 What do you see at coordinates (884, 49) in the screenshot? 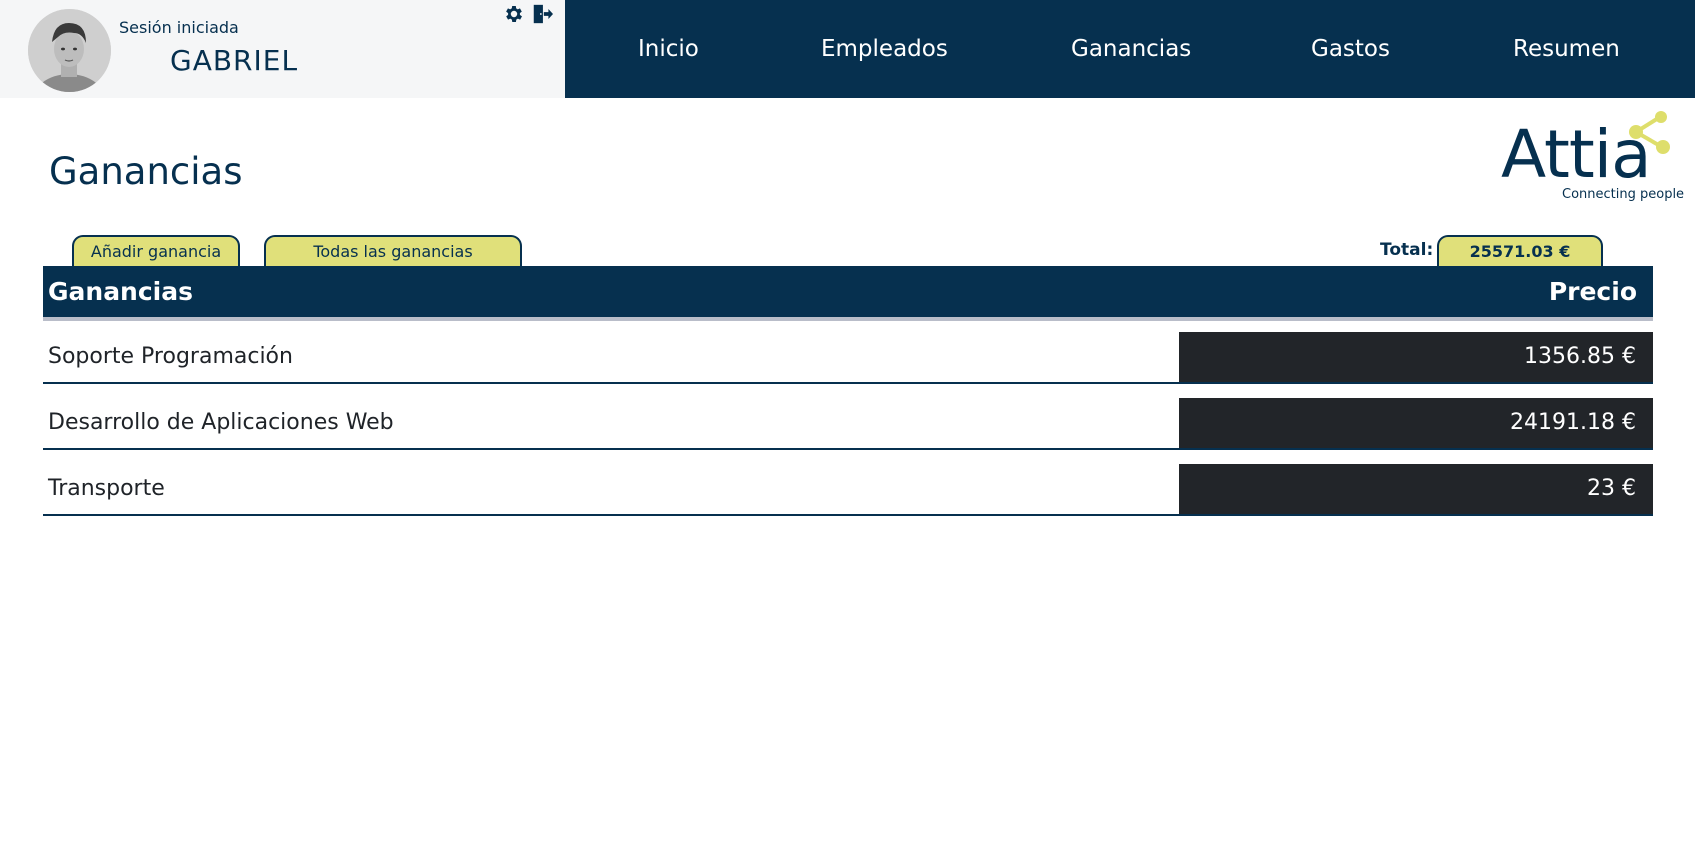
I see `nav-item-empleados: Empleados` at bounding box center [884, 49].